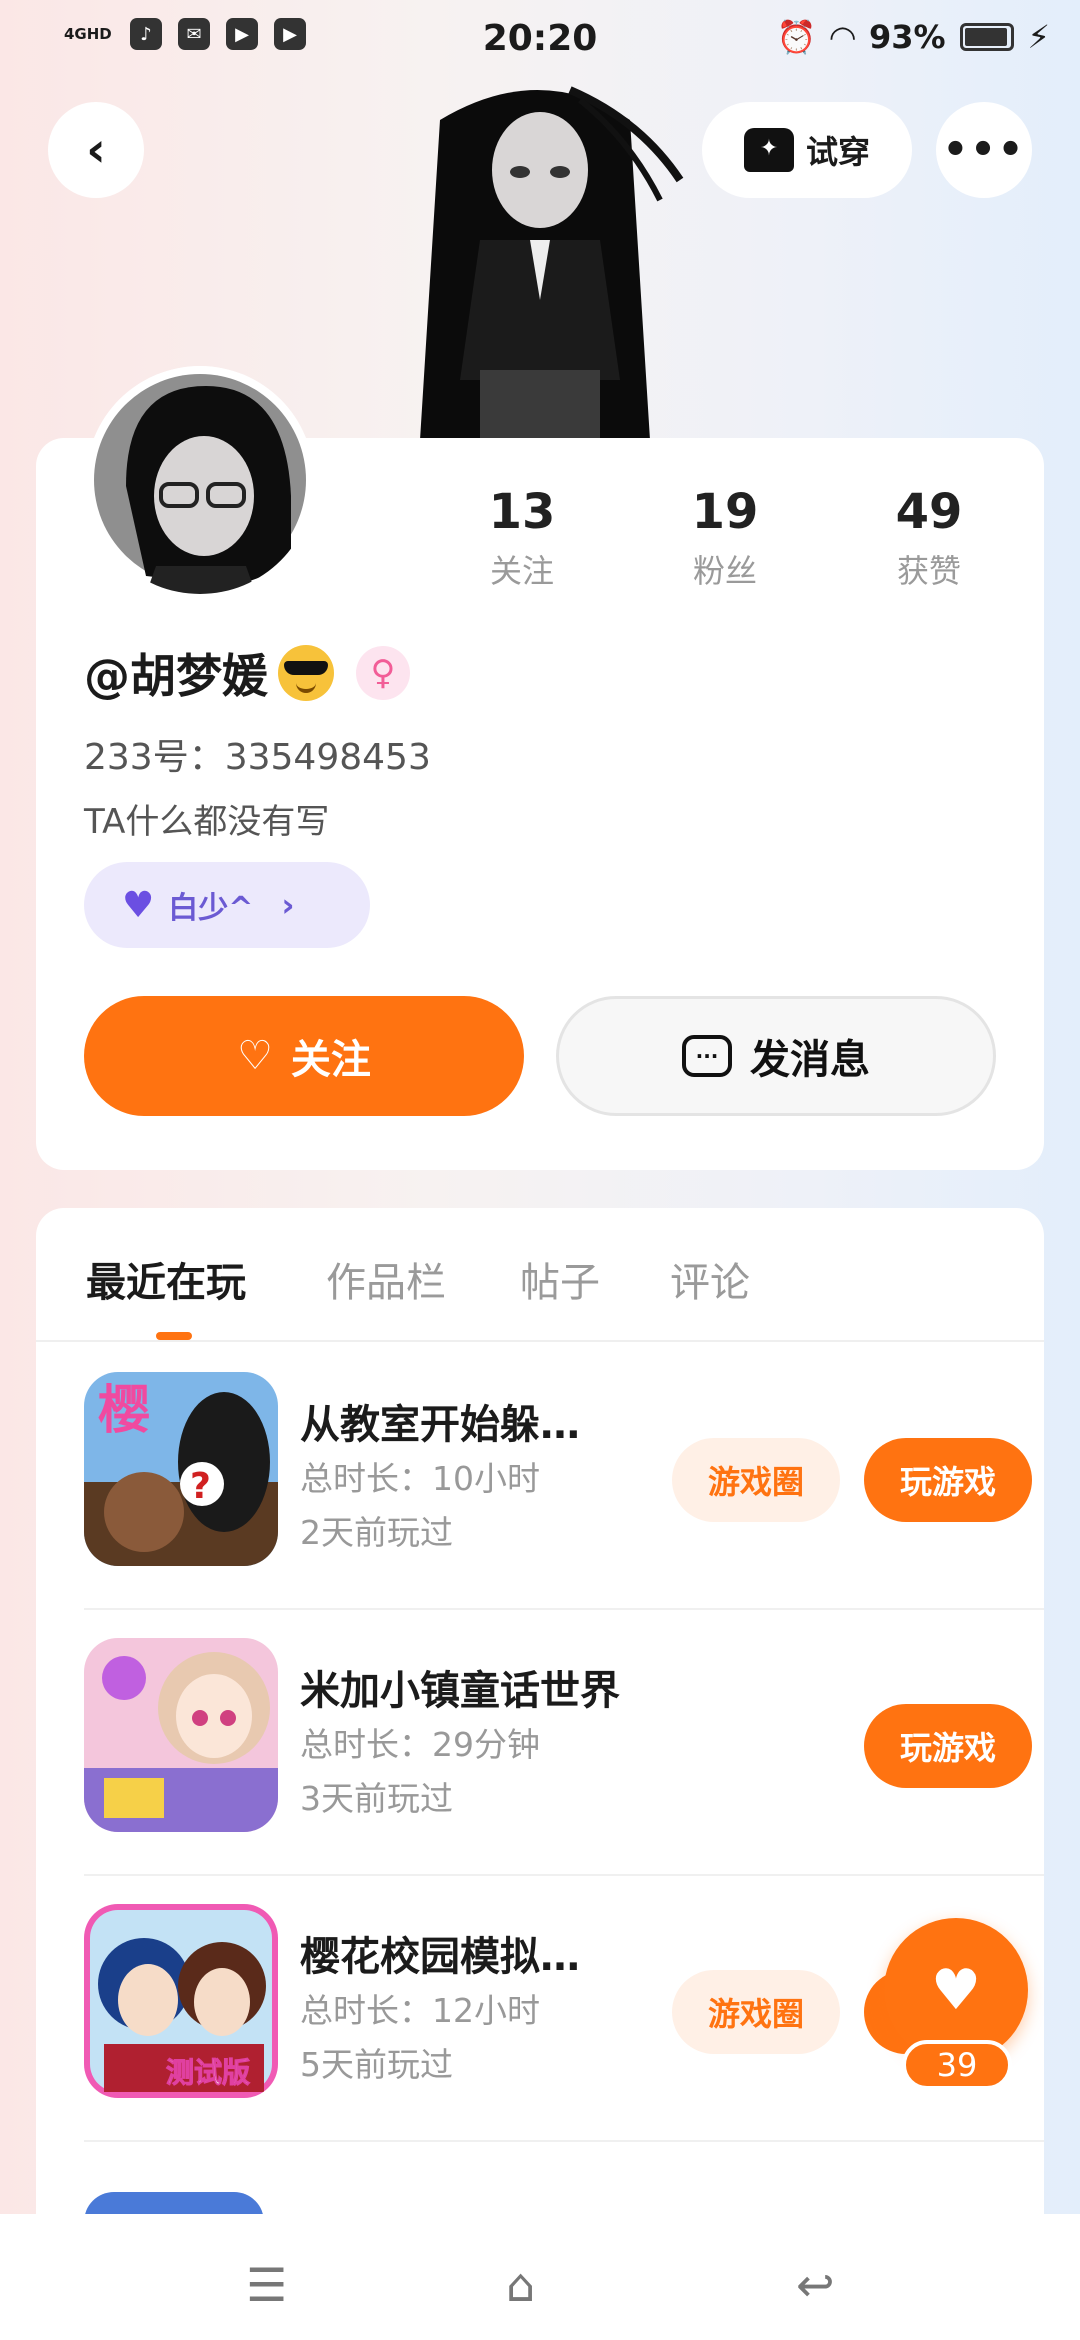  What do you see at coordinates (929, 512) in the screenshot?
I see `stat-value: 49` at bounding box center [929, 512].